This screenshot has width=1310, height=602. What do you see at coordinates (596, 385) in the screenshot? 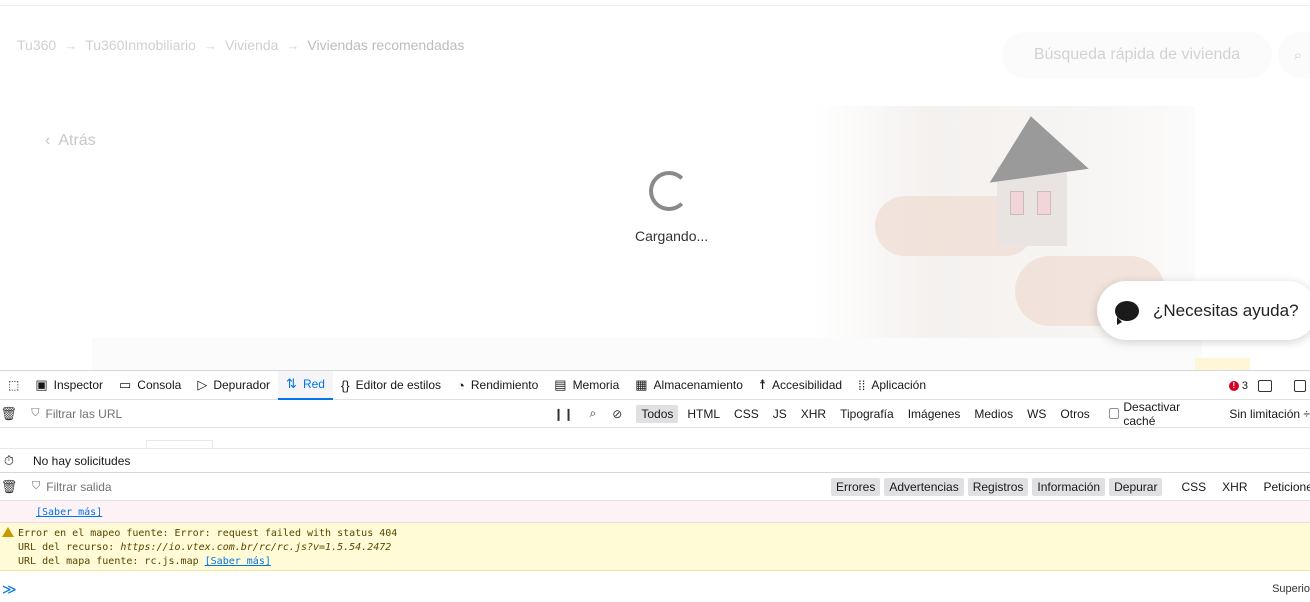
I see `tab-label: Memoria` at bounding box center [596, 385].